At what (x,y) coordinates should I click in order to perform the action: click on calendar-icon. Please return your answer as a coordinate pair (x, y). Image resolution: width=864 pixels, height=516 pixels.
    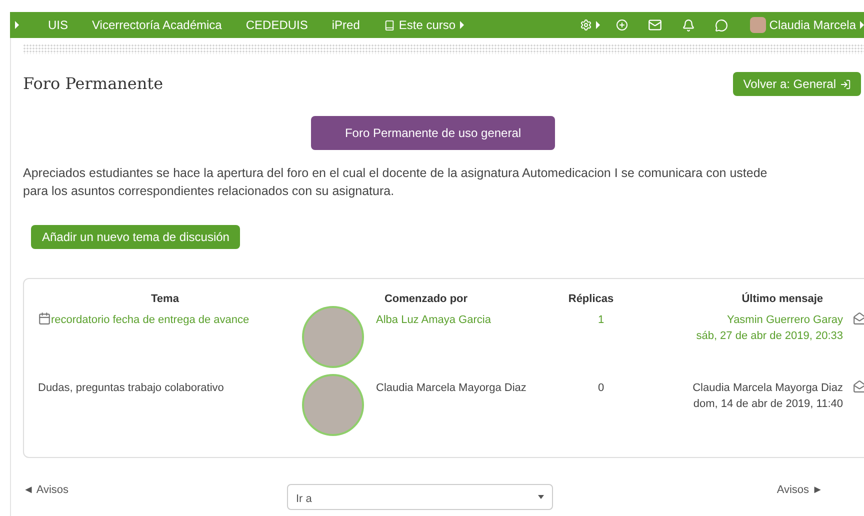
    Looking at the image, I should click on (44, 318).